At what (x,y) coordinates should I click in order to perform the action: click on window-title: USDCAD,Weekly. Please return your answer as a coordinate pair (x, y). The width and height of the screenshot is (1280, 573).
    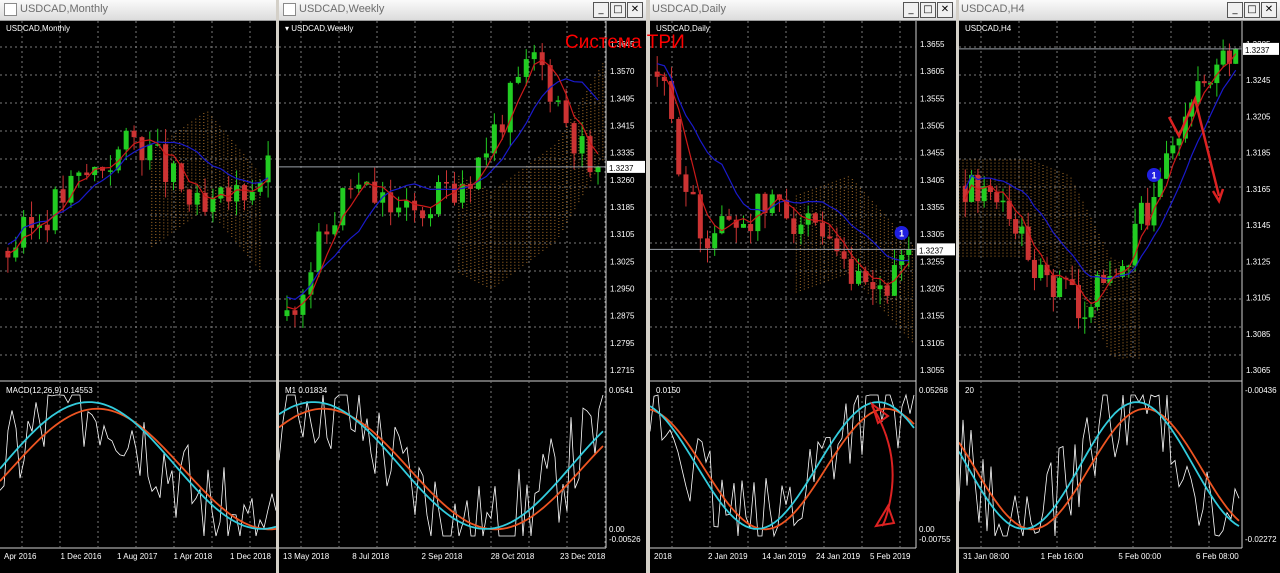
    Looking at the image, I should click on (342, 9).